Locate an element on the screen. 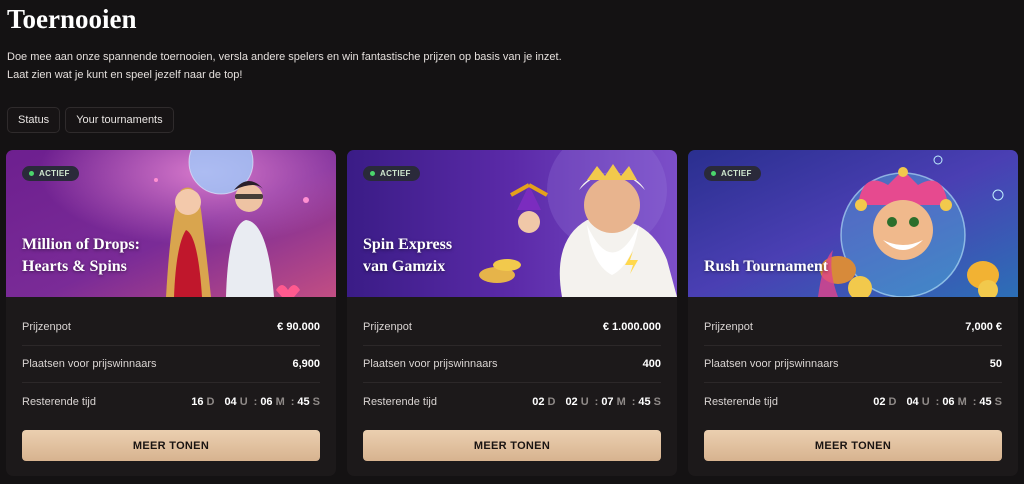  tournament-banner-image: ACTIEF Spin Express van Gamzix is located at coordinates (512, 223).